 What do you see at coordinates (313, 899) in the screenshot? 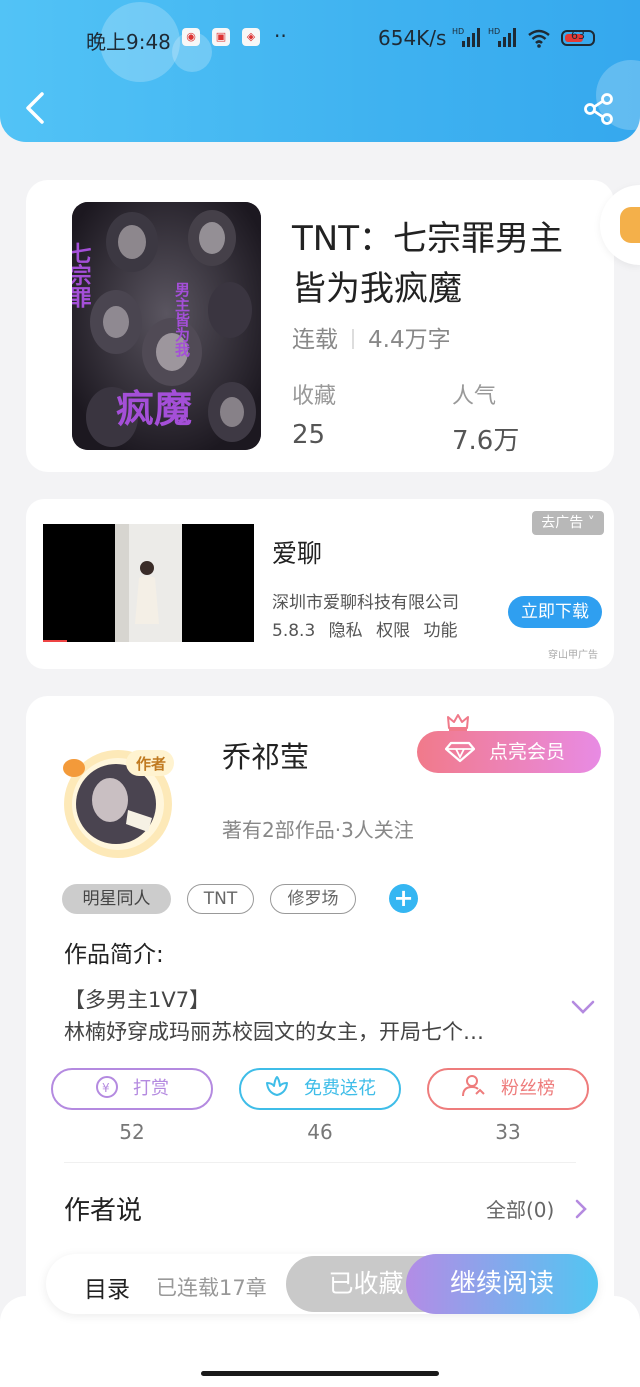
I see `tag-chip: 修罗场` at bounding box center [313, 899].